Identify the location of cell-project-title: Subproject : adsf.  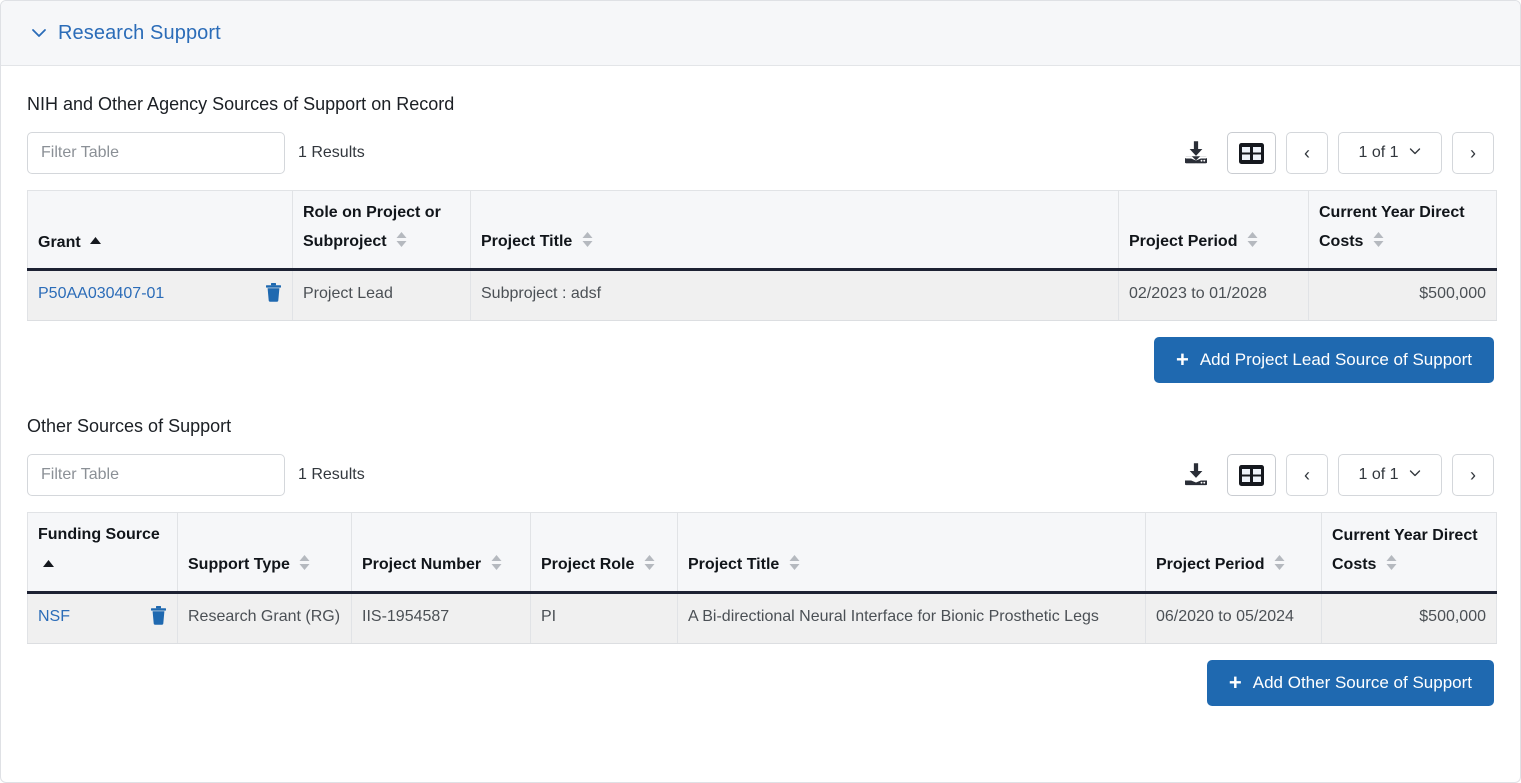
(794, 295).